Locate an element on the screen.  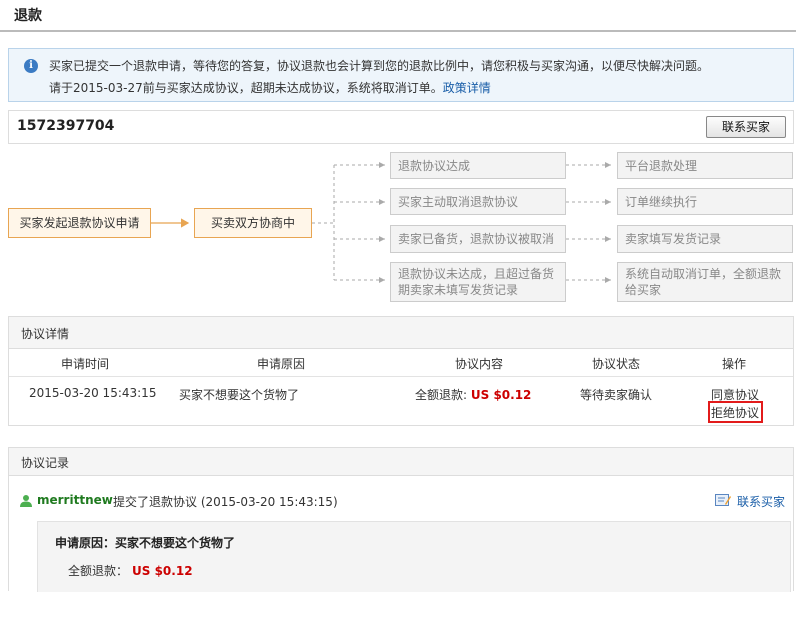
agreement-details-header: 协议详情 is located at coordinates (401, 333).